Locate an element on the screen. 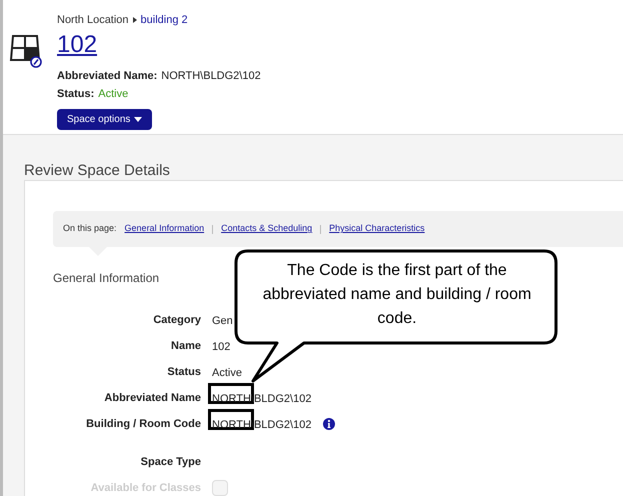  field-value: 102 is located at coordinates (221, 347).